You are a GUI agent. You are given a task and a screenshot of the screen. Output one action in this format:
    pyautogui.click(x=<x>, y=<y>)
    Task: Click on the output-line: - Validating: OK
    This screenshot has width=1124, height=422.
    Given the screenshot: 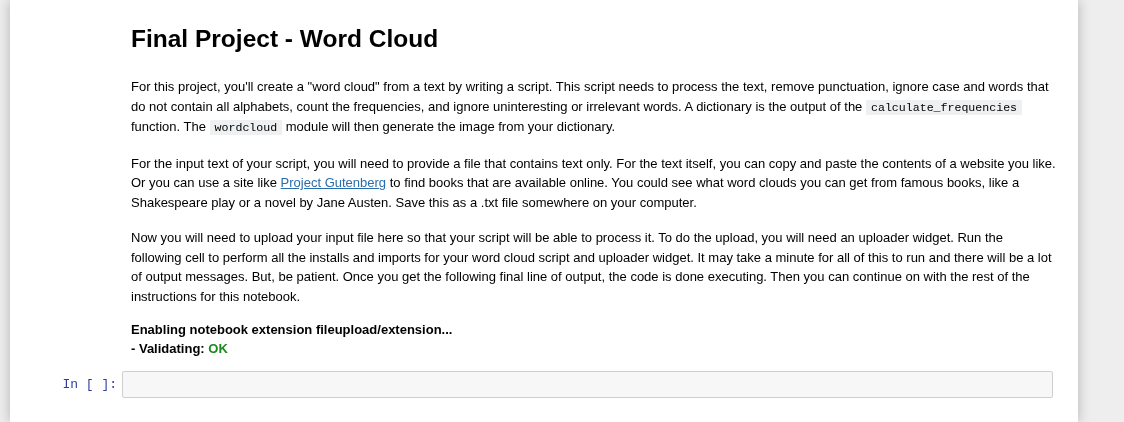 What is the action you would take?
    pyautogui.click(x=179, y=348)
    